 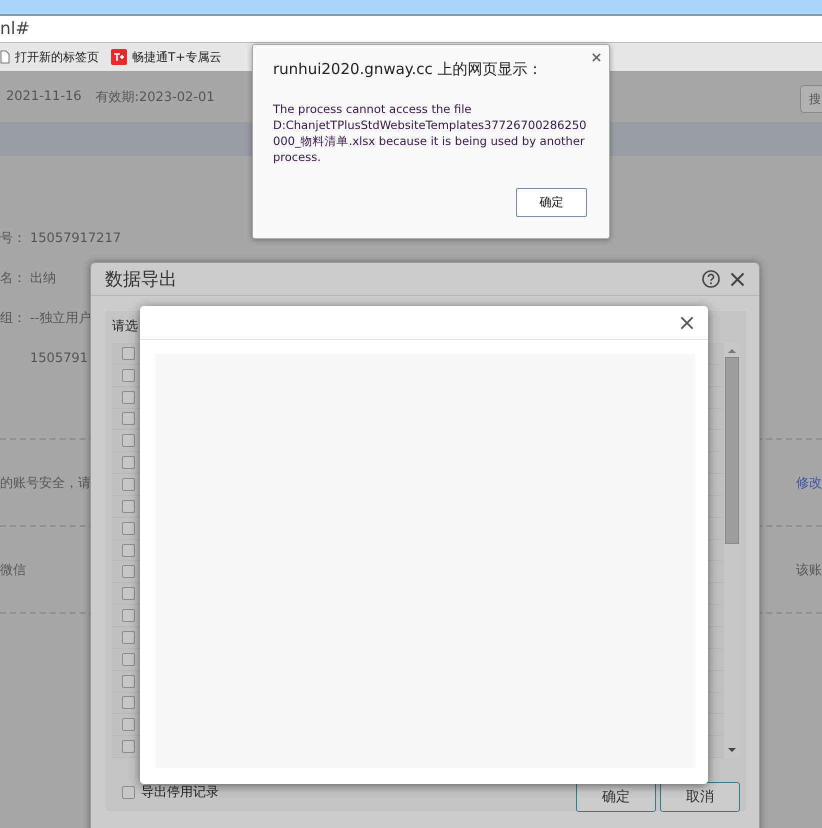 What do you see at coordinates (59, 358) in the screenshot?
I see `field-value: 1505791` at bounding box center [59, 358].